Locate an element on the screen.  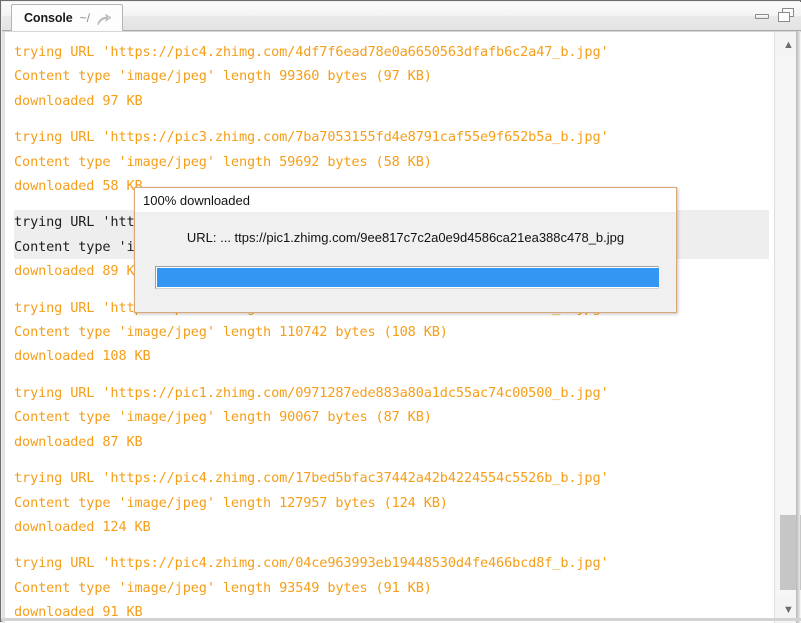
tab-console-label: Console is located at coordinates (48, 18).